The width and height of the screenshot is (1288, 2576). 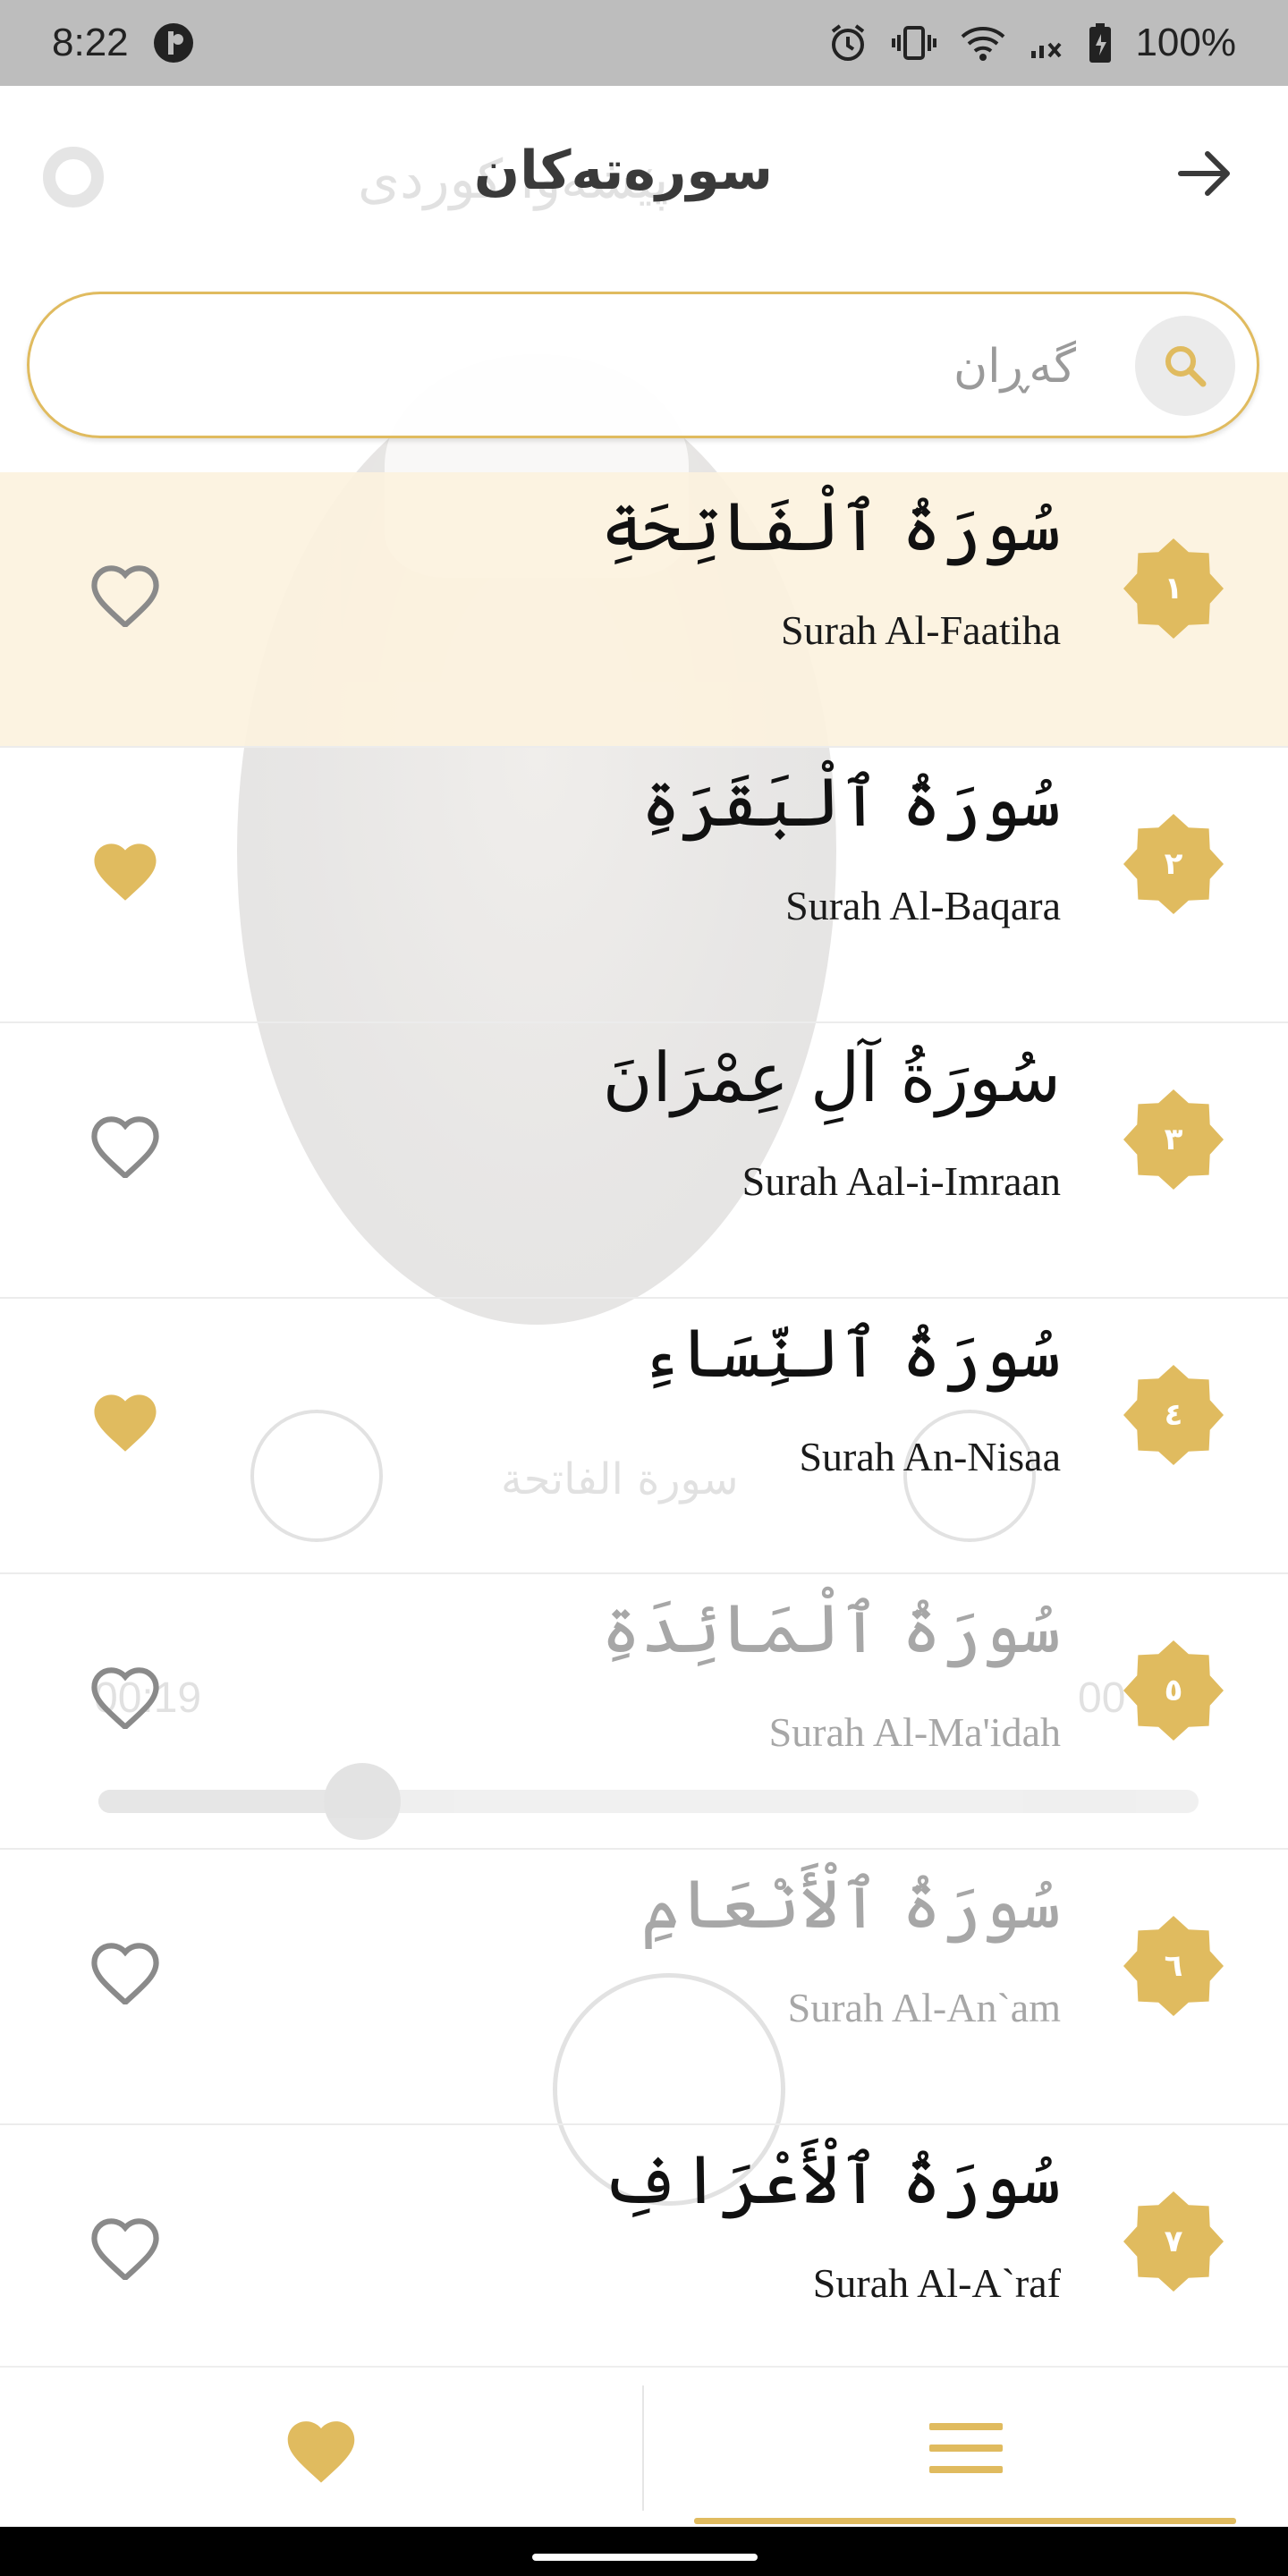 I want to click on cellular-signal-icon, so click(x=1047, y=43).